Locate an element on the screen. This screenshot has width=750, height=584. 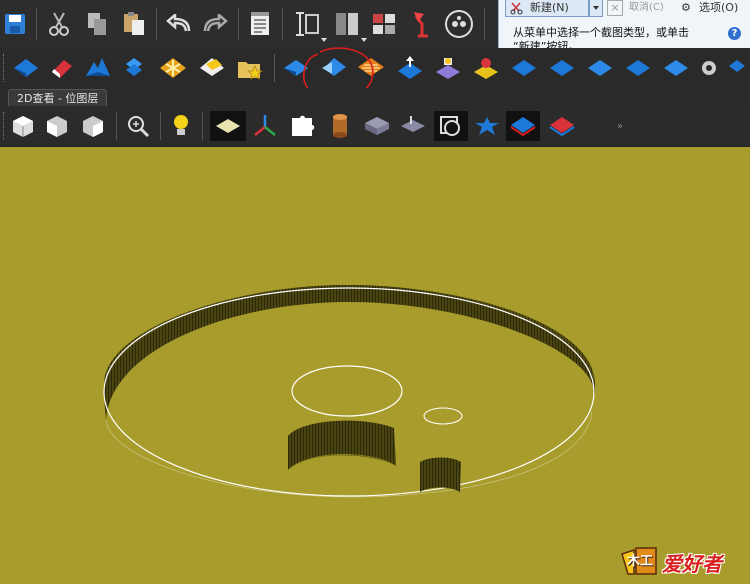
stretch-icon is located at coordinates (524, 68).